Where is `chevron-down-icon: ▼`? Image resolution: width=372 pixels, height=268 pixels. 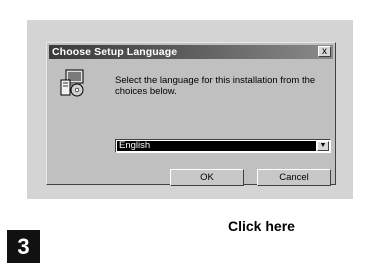 chevron-down-icon: ▼ is located at coordinates (323, 145).